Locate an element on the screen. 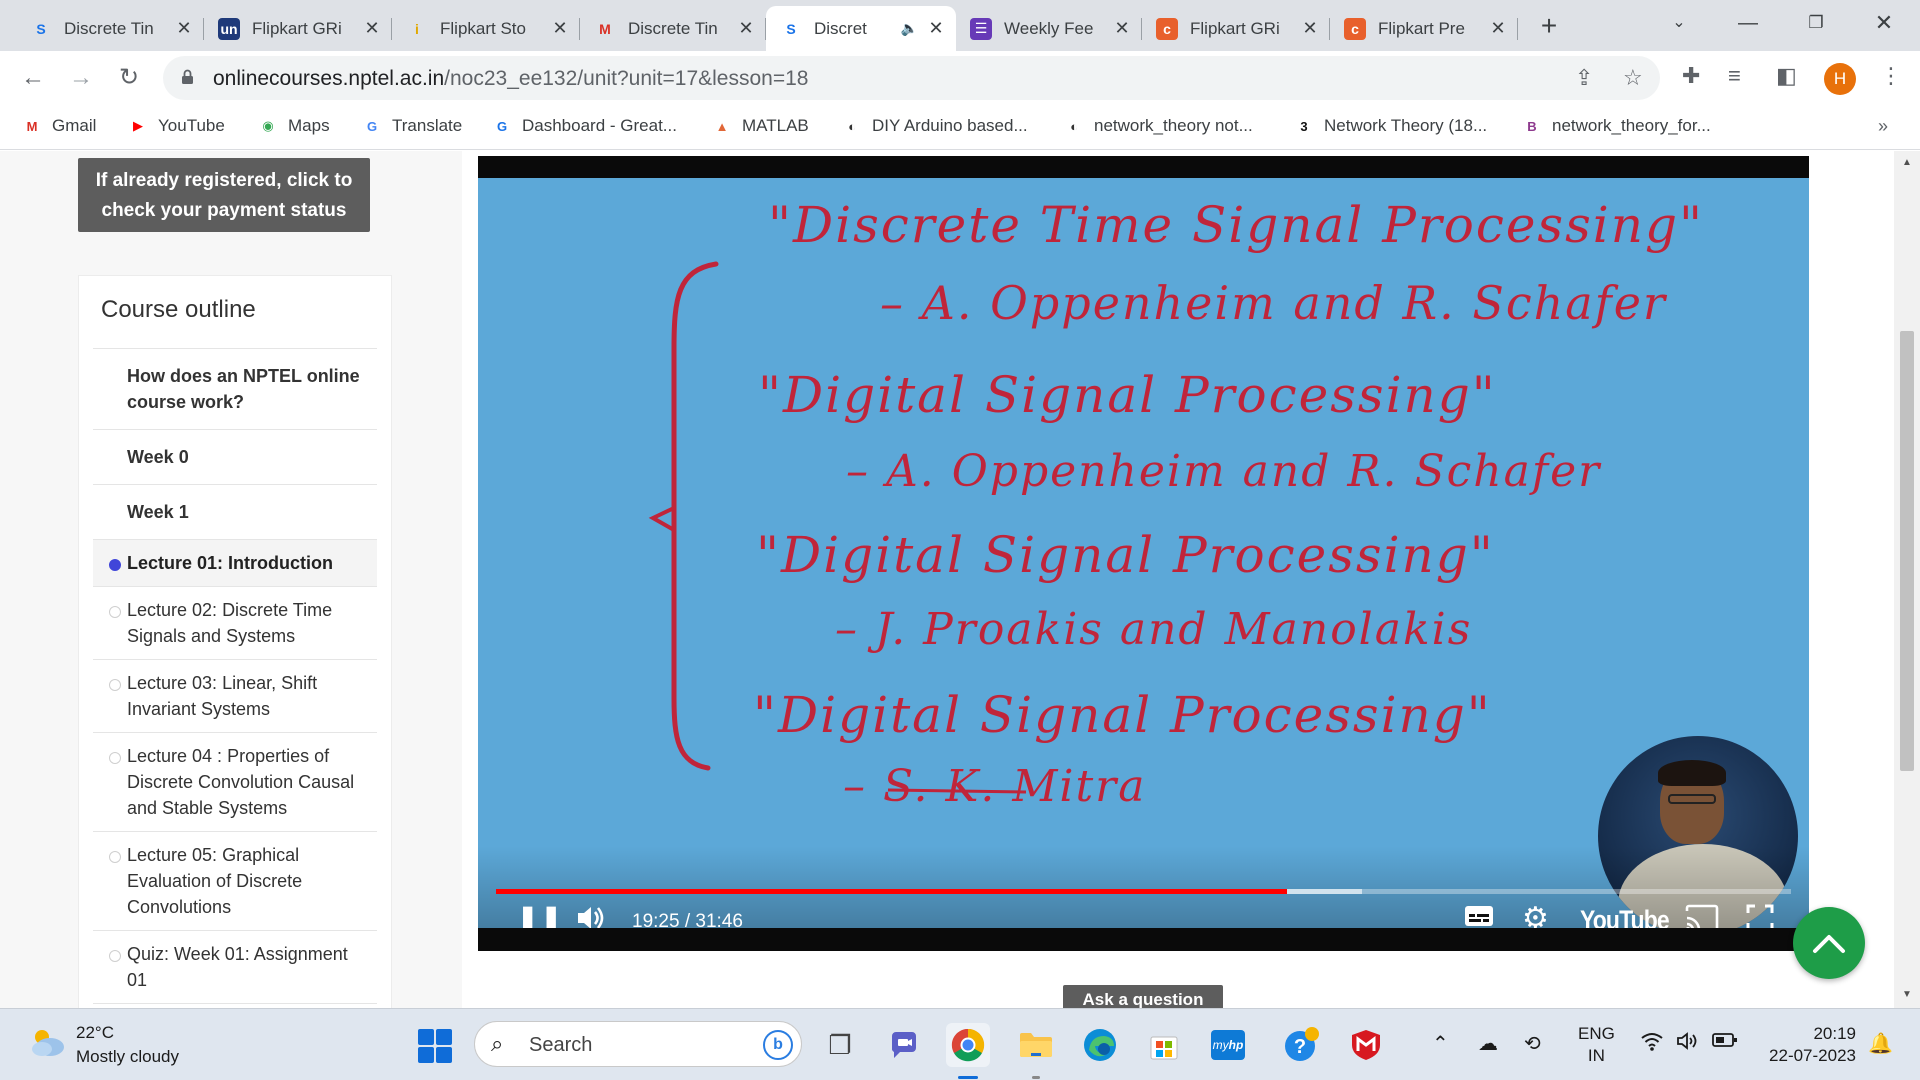 This screenshot has width=1920, height=1080. mcafee-icon is located at coordinates (1366, 1045).